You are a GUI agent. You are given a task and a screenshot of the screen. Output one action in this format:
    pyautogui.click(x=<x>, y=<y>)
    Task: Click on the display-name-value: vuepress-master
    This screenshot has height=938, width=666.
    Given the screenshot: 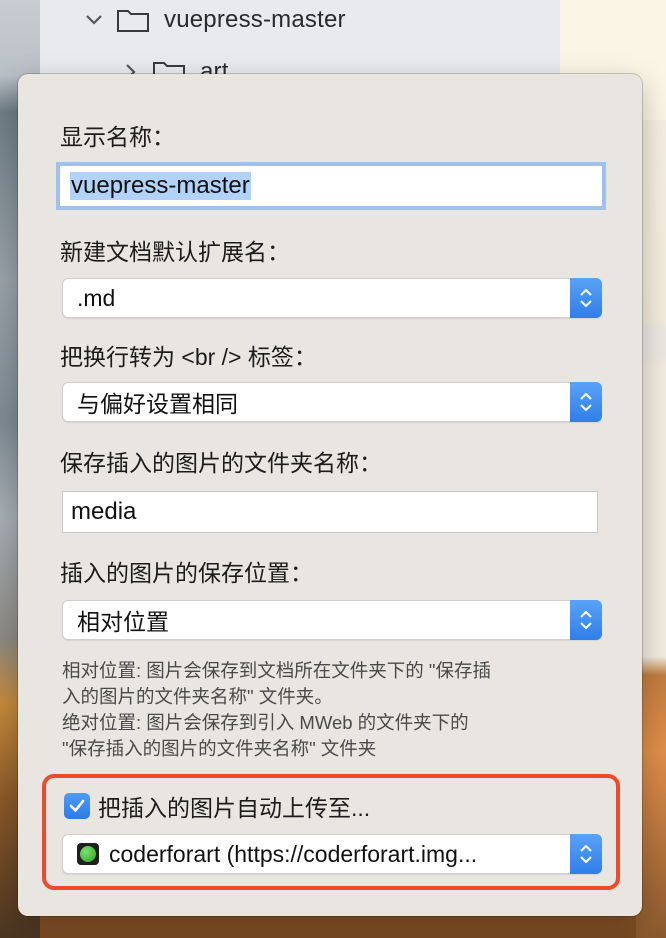 What is the action you would take?
    pyautogui.click(x=160, y=186)
    